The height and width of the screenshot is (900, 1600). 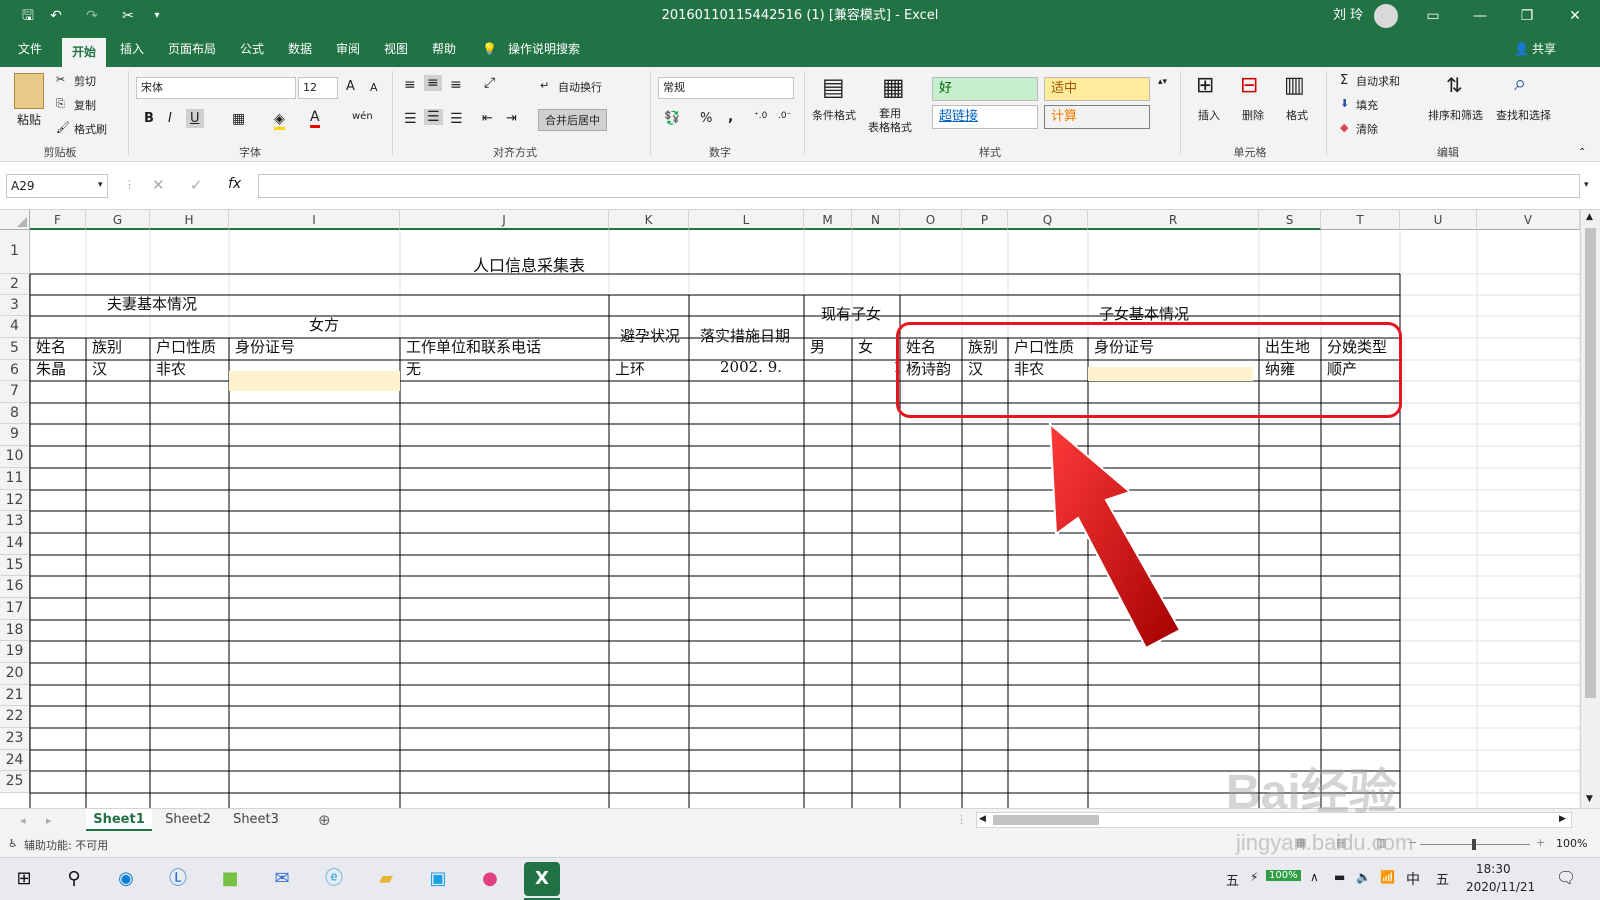 What do you see at coordinates (472, 346) in the screenshot?
I see `header-employer: 工作单位和联系电话` at bounding box center [472, 346].